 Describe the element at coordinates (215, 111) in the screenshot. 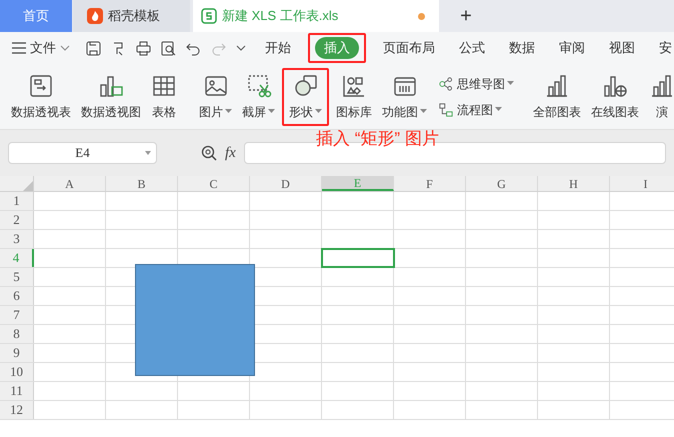

I see `ribbon-label: 图片` at that location.